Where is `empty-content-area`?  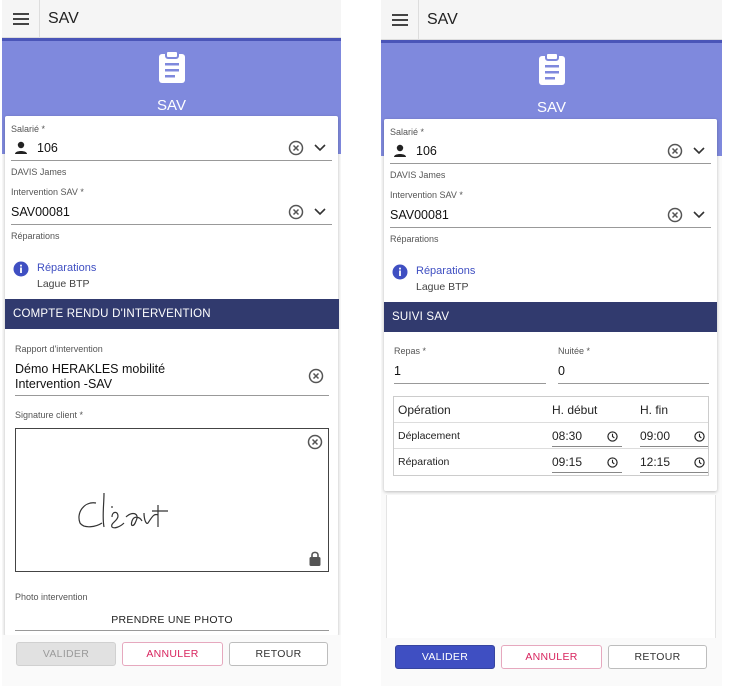 empty-content-area is located at coordinates (551, 566).